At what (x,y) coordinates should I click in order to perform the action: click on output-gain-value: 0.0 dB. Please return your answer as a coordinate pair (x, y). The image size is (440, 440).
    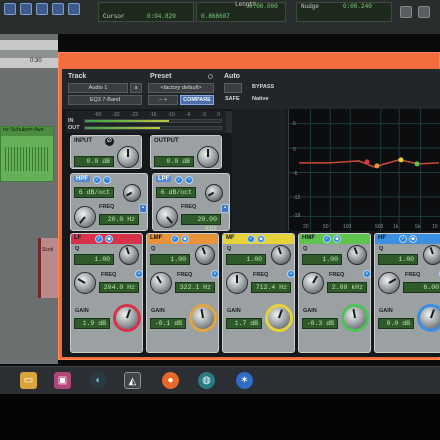
    Looking at the image, I should click on (174, 161).